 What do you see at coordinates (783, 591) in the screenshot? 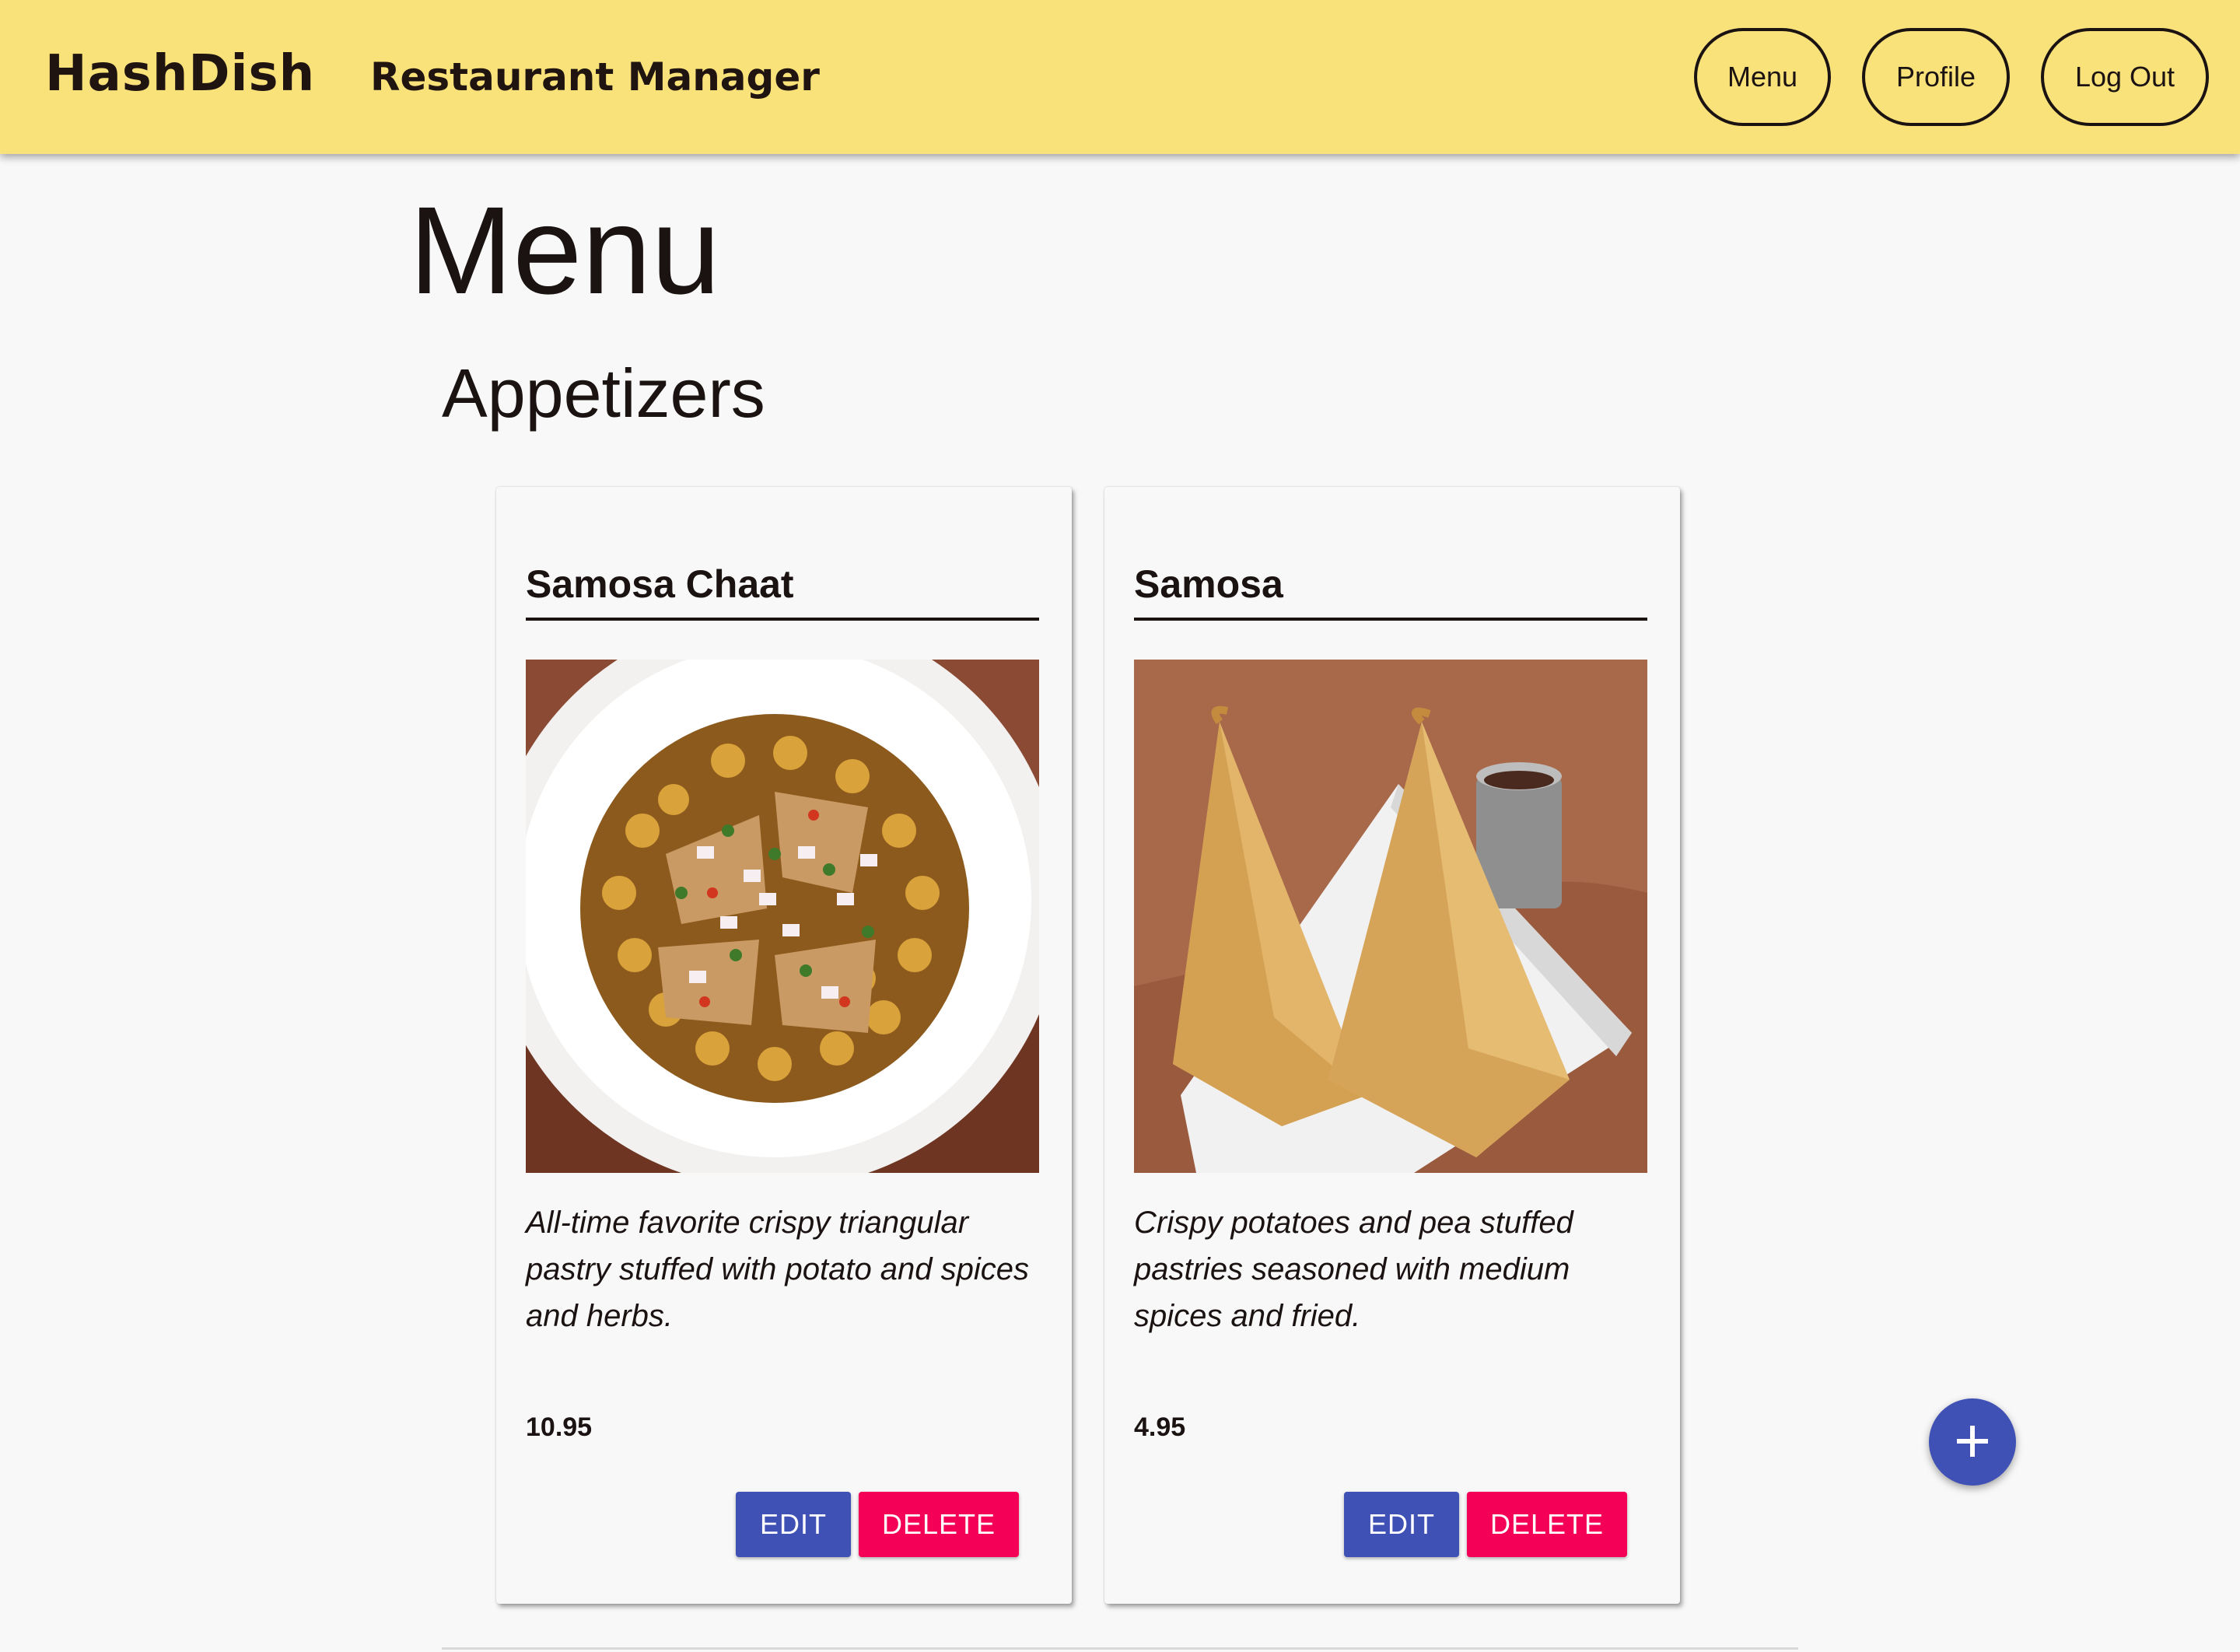
I see `item-name: Samosa Chaat` at bounding box center [783, 591].